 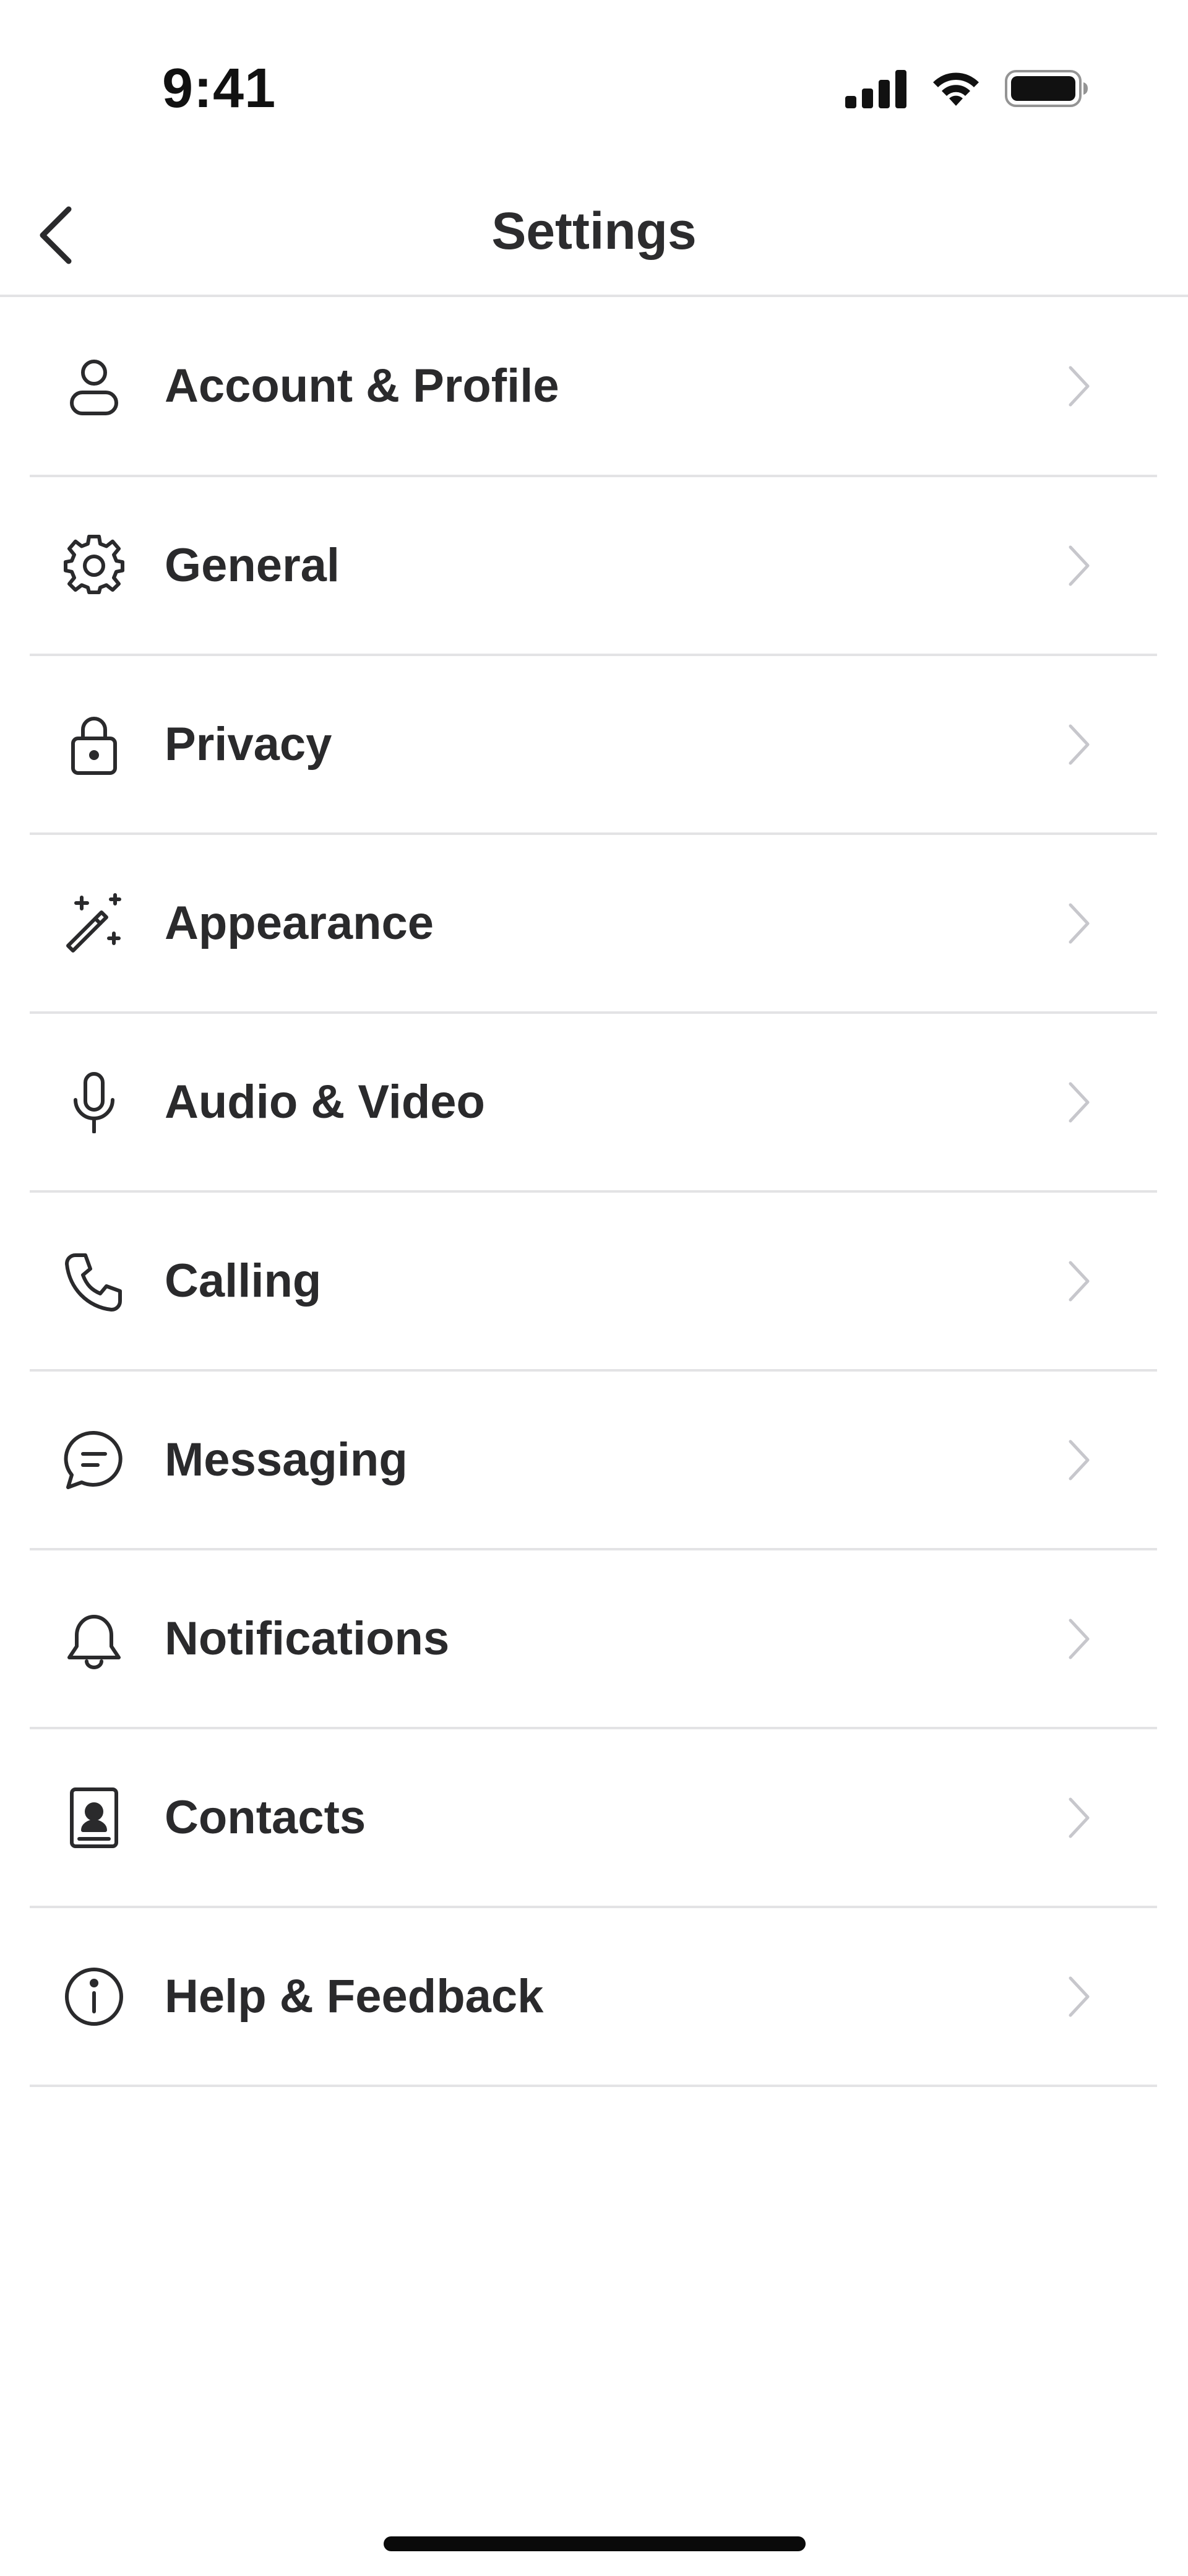 I want to click on microphone-icon, so click(x=94, y=1102).